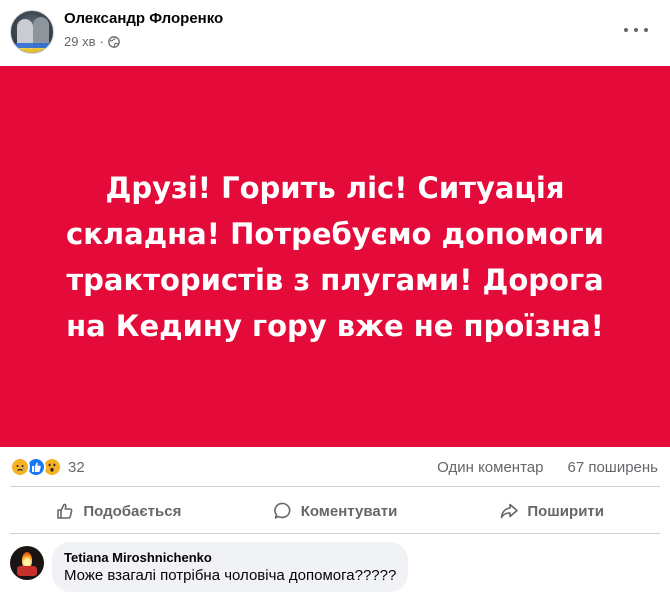  I want to click on author-name: Олександр Флоренко, so click(143, 18).